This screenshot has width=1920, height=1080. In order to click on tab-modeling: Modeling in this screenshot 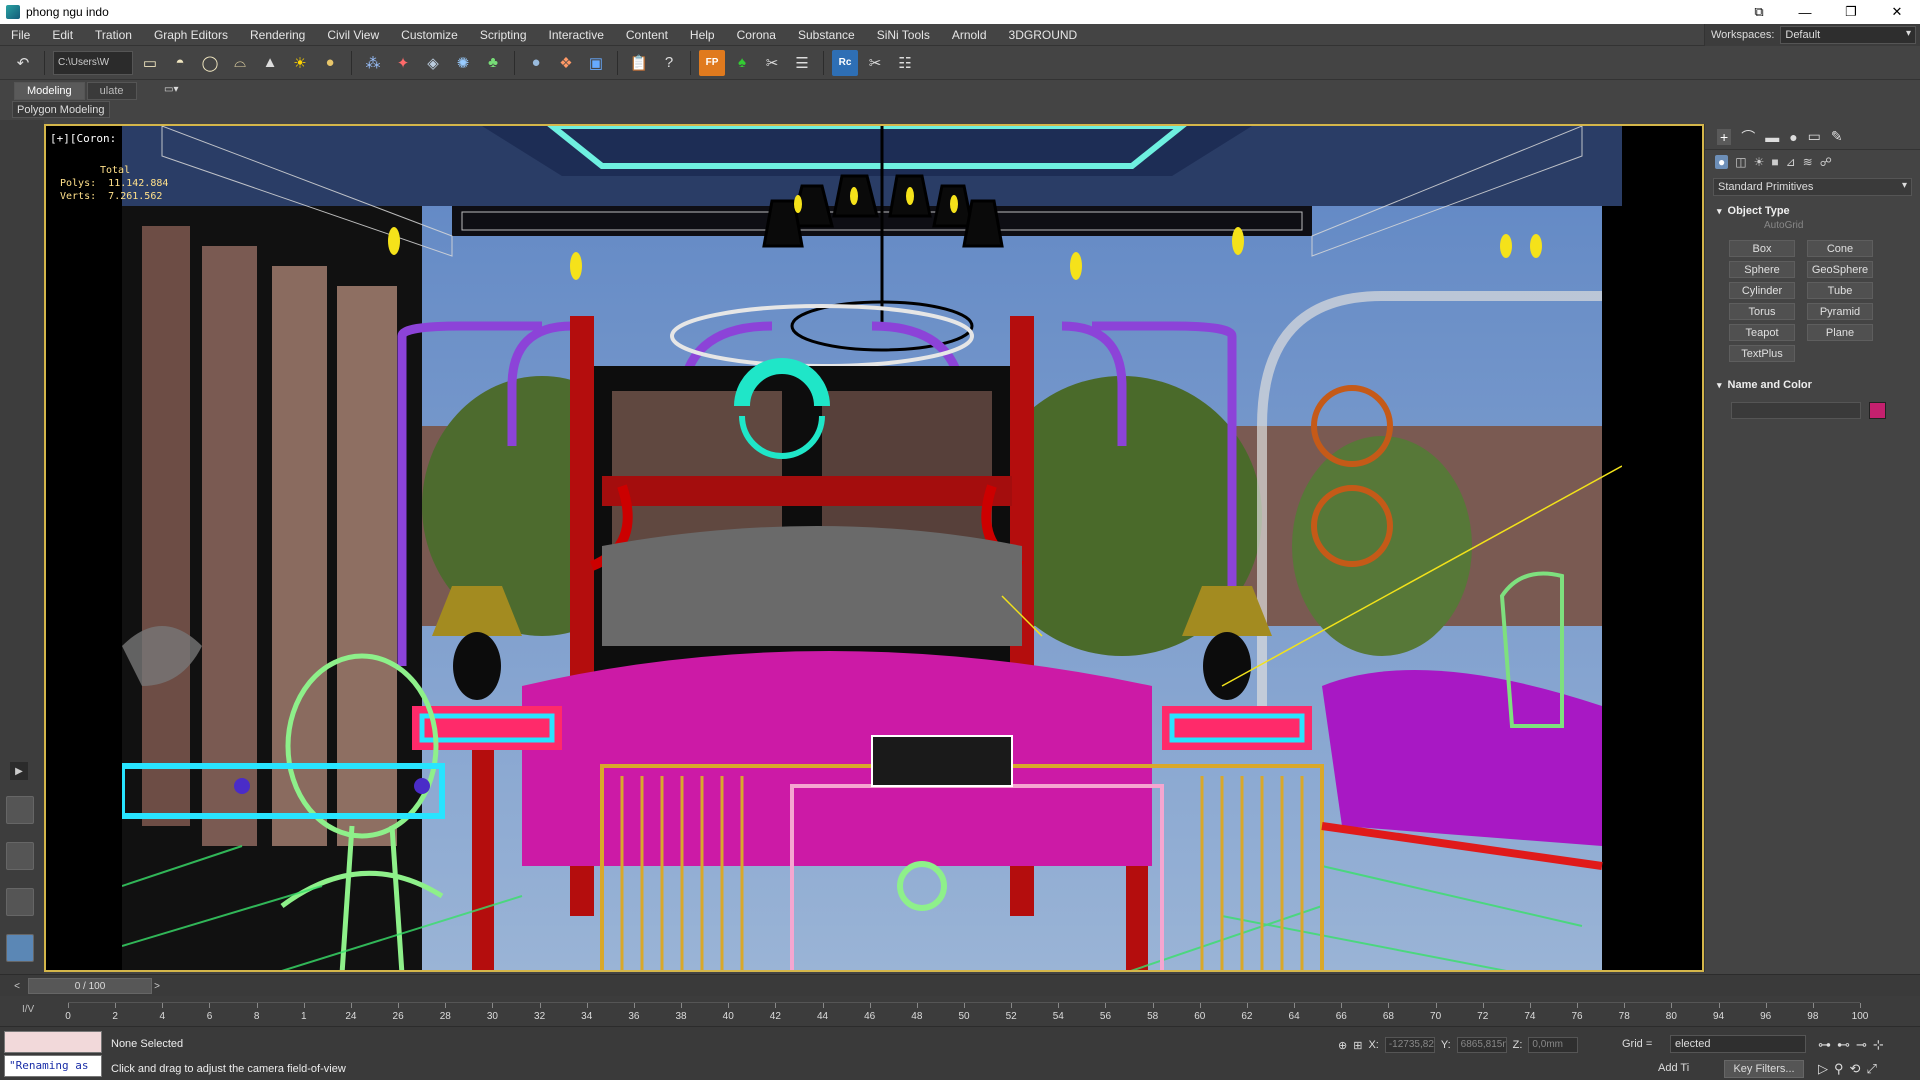, I will do `click(49, 91)`.